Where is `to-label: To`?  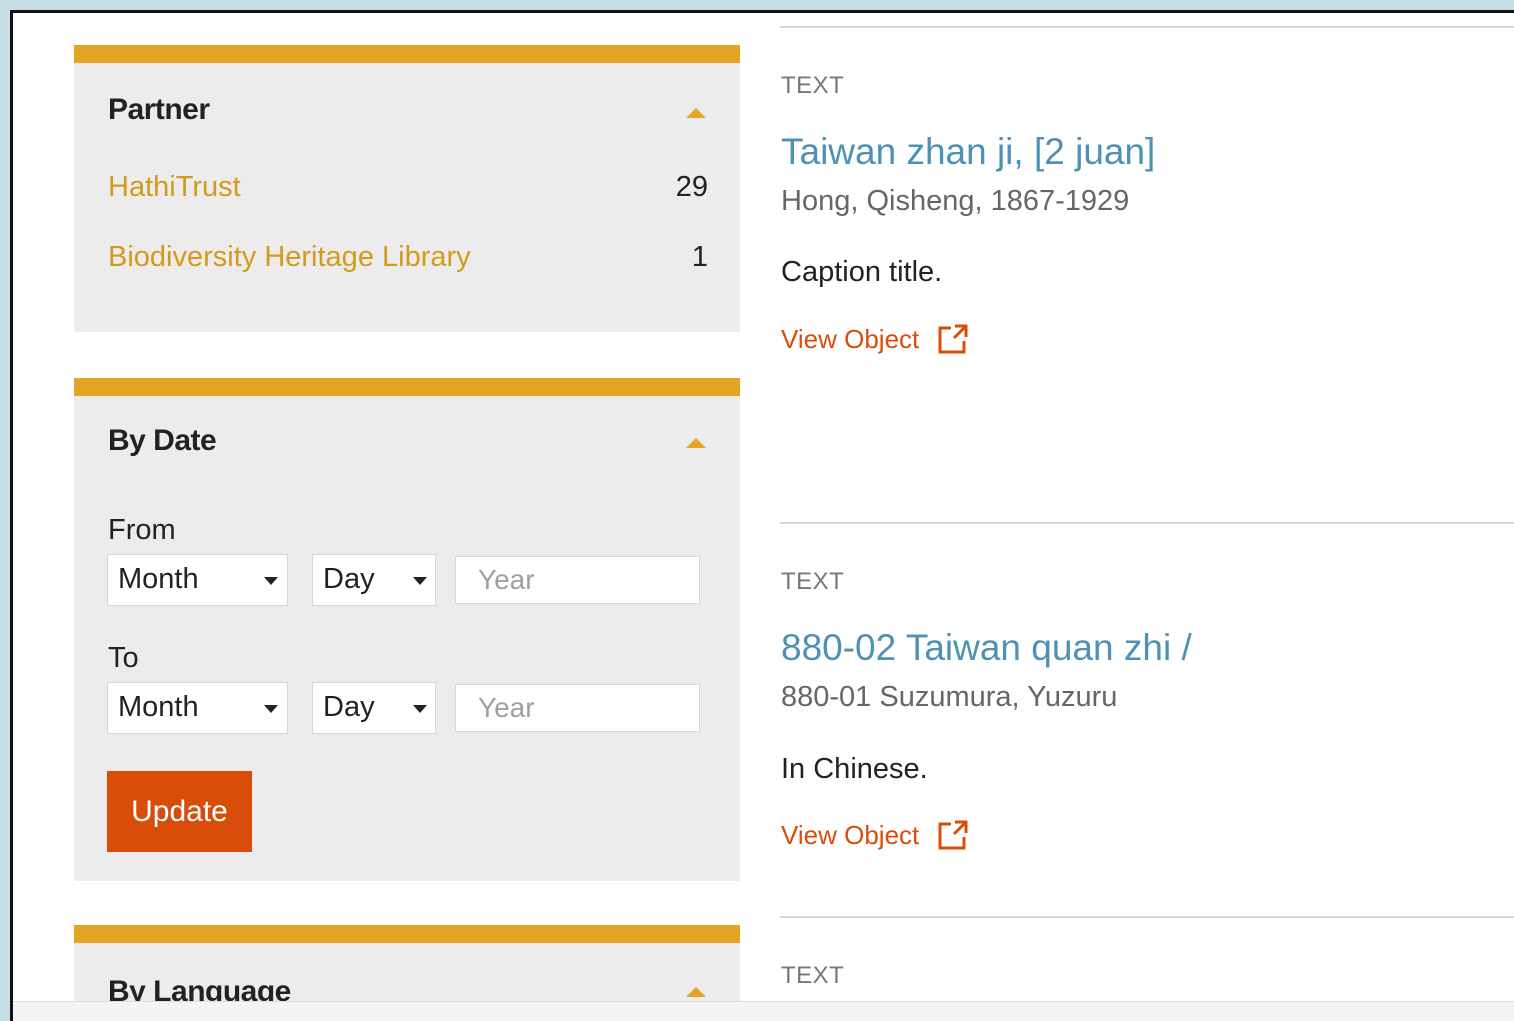
to-label: To is located at coordinates (123, 658).